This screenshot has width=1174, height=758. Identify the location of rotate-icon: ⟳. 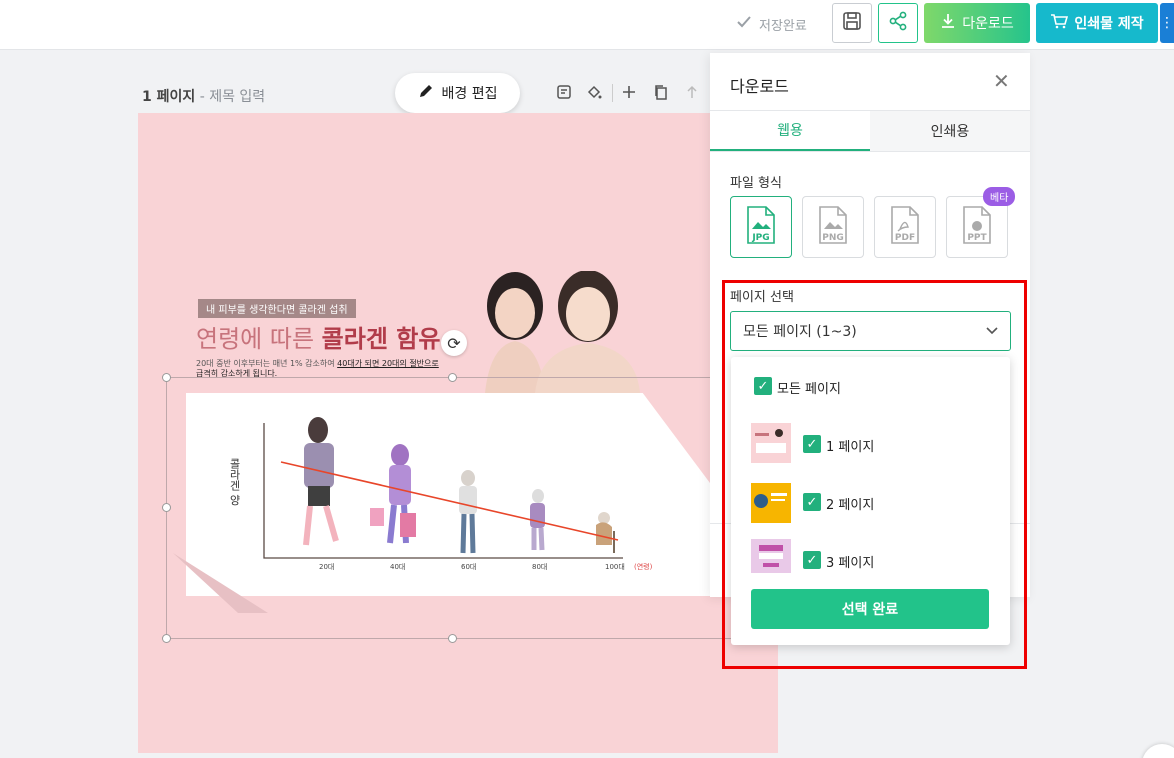
(454, 343).